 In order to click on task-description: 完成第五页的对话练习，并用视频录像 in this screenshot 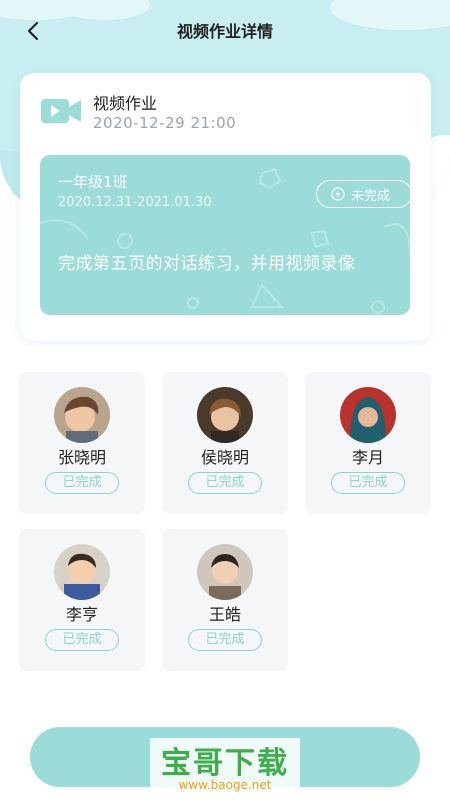, I will do `click(207, 264)`.